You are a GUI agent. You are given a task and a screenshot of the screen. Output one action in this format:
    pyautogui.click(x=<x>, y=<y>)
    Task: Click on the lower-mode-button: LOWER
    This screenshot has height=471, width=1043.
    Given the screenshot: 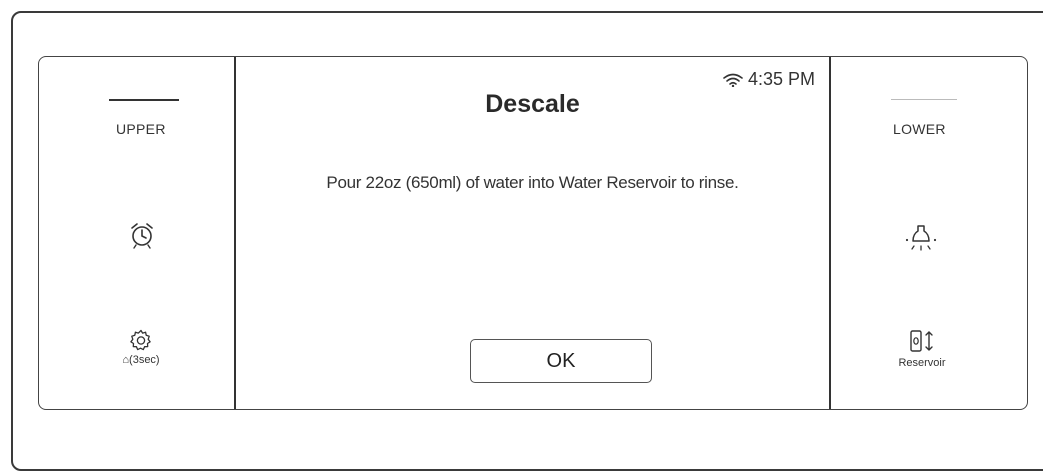 What is the action you would take?
    pyautogui.click(x=919, y=129)
    